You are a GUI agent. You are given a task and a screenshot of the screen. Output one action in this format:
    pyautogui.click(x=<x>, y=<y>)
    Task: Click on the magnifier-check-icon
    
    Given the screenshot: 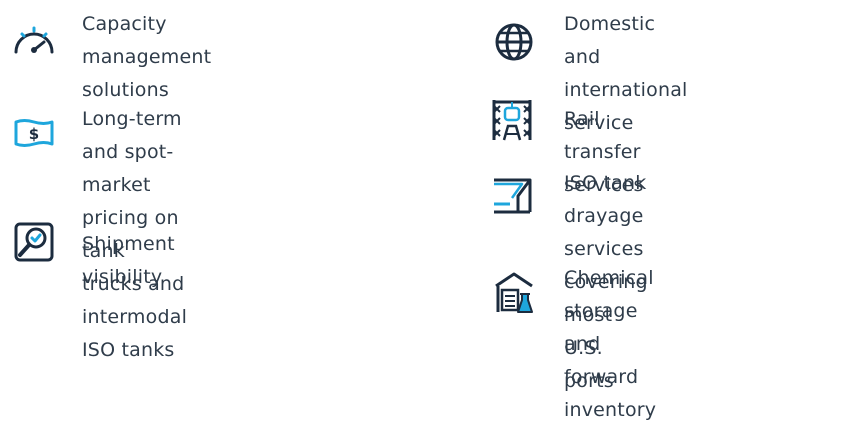 What is the action you would take?
    pyautogui.click(x=34, y=242)
    